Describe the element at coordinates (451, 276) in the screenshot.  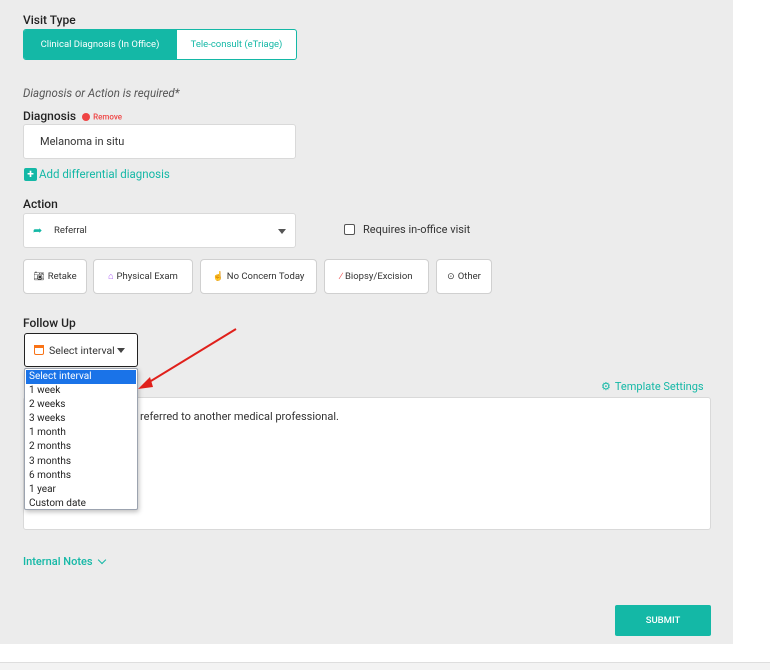
I see `more-circle-icon: ⊙` at that location.